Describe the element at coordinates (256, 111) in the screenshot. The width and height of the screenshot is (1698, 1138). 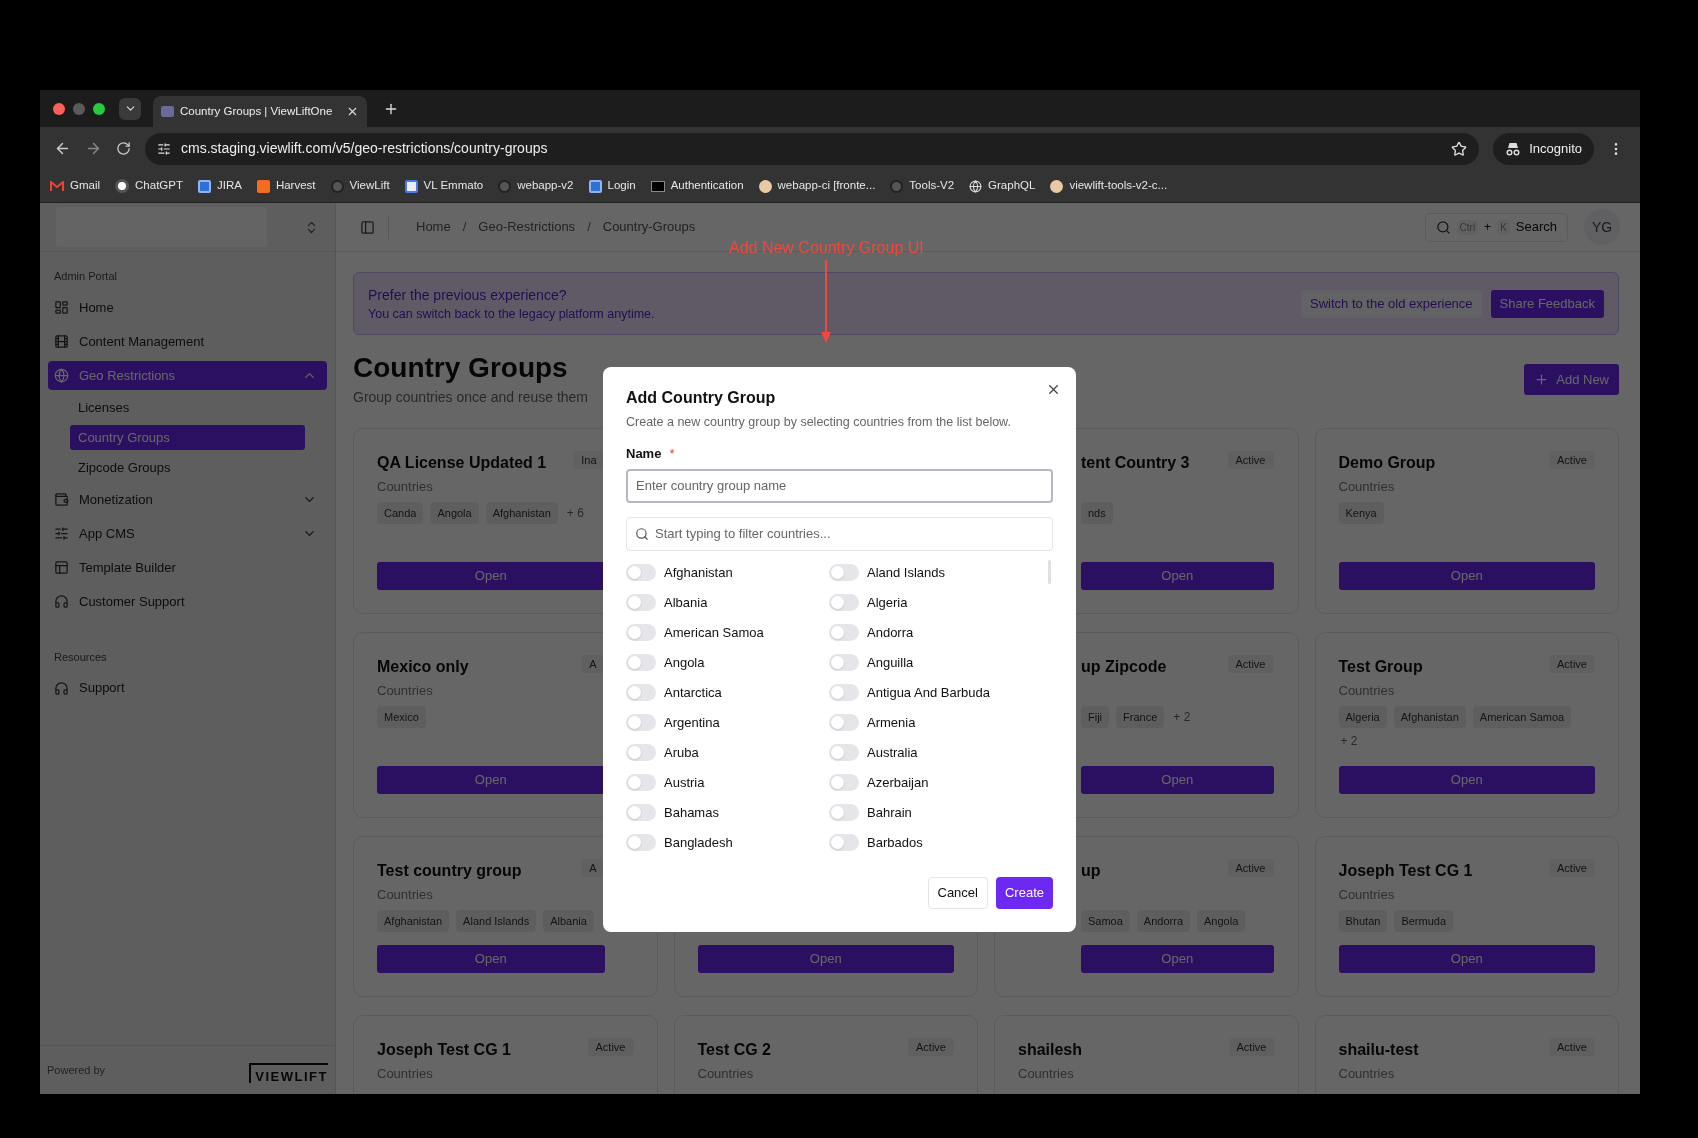
I see `tab-title: Country Groups | ViewLiftOne` at that location.